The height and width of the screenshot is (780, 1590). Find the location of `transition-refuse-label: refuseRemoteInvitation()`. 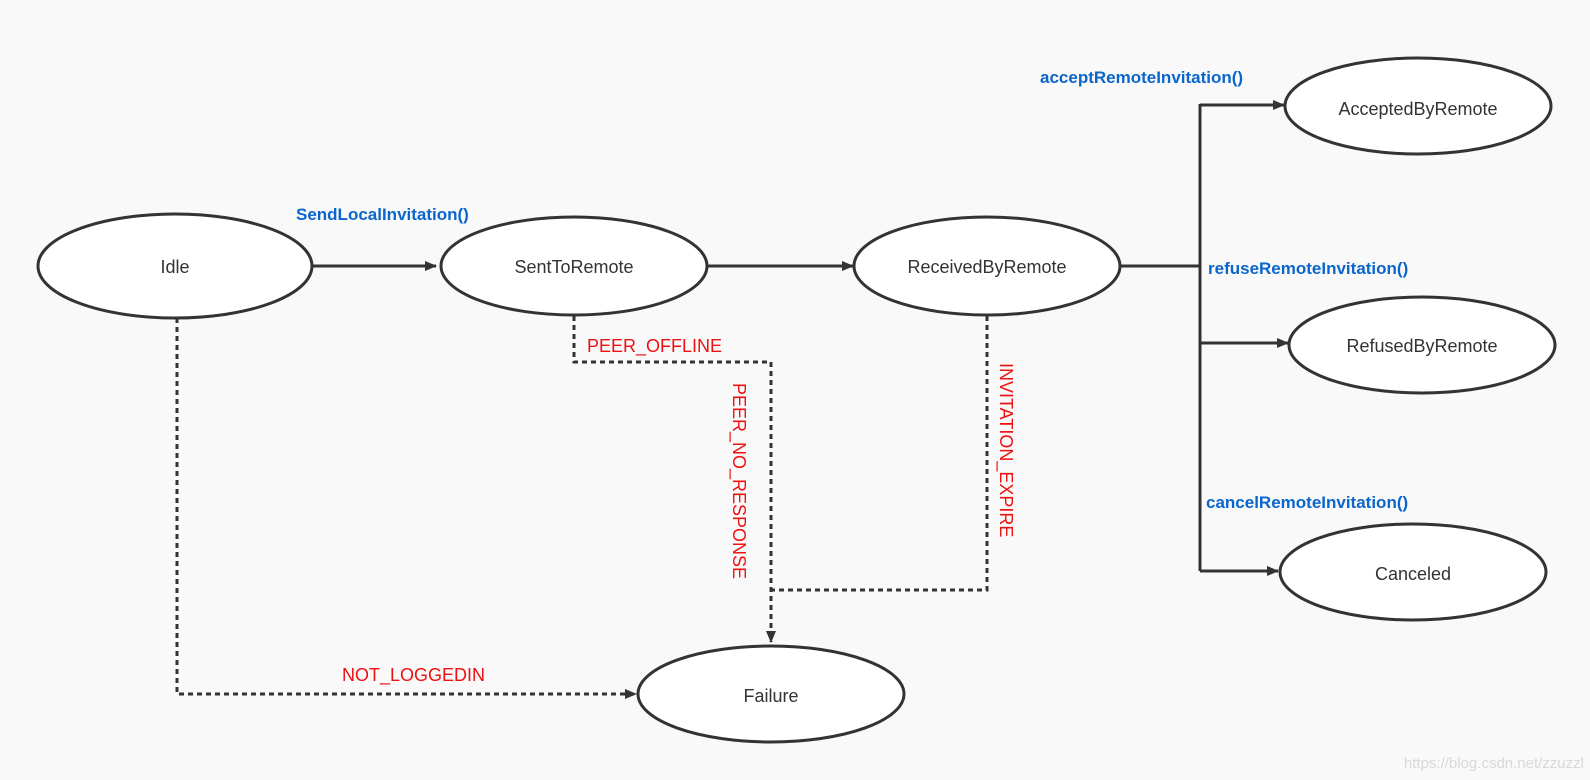

transition-refuse-label: refuseRemoteInvitation() is located at coordinates (1308, 268).